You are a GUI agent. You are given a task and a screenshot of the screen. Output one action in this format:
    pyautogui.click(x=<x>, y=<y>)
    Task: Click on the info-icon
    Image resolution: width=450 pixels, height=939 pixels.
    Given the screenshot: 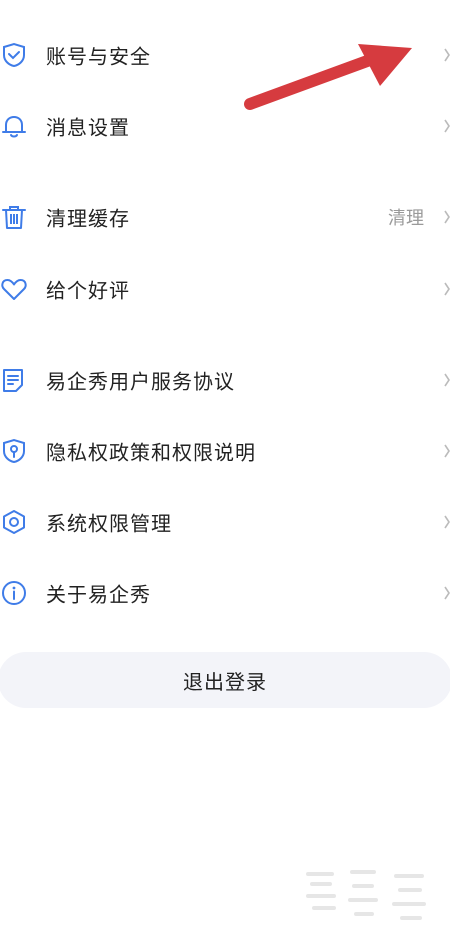 What is the action you would take?
    pyautogui.click(x=14, y=593)
    